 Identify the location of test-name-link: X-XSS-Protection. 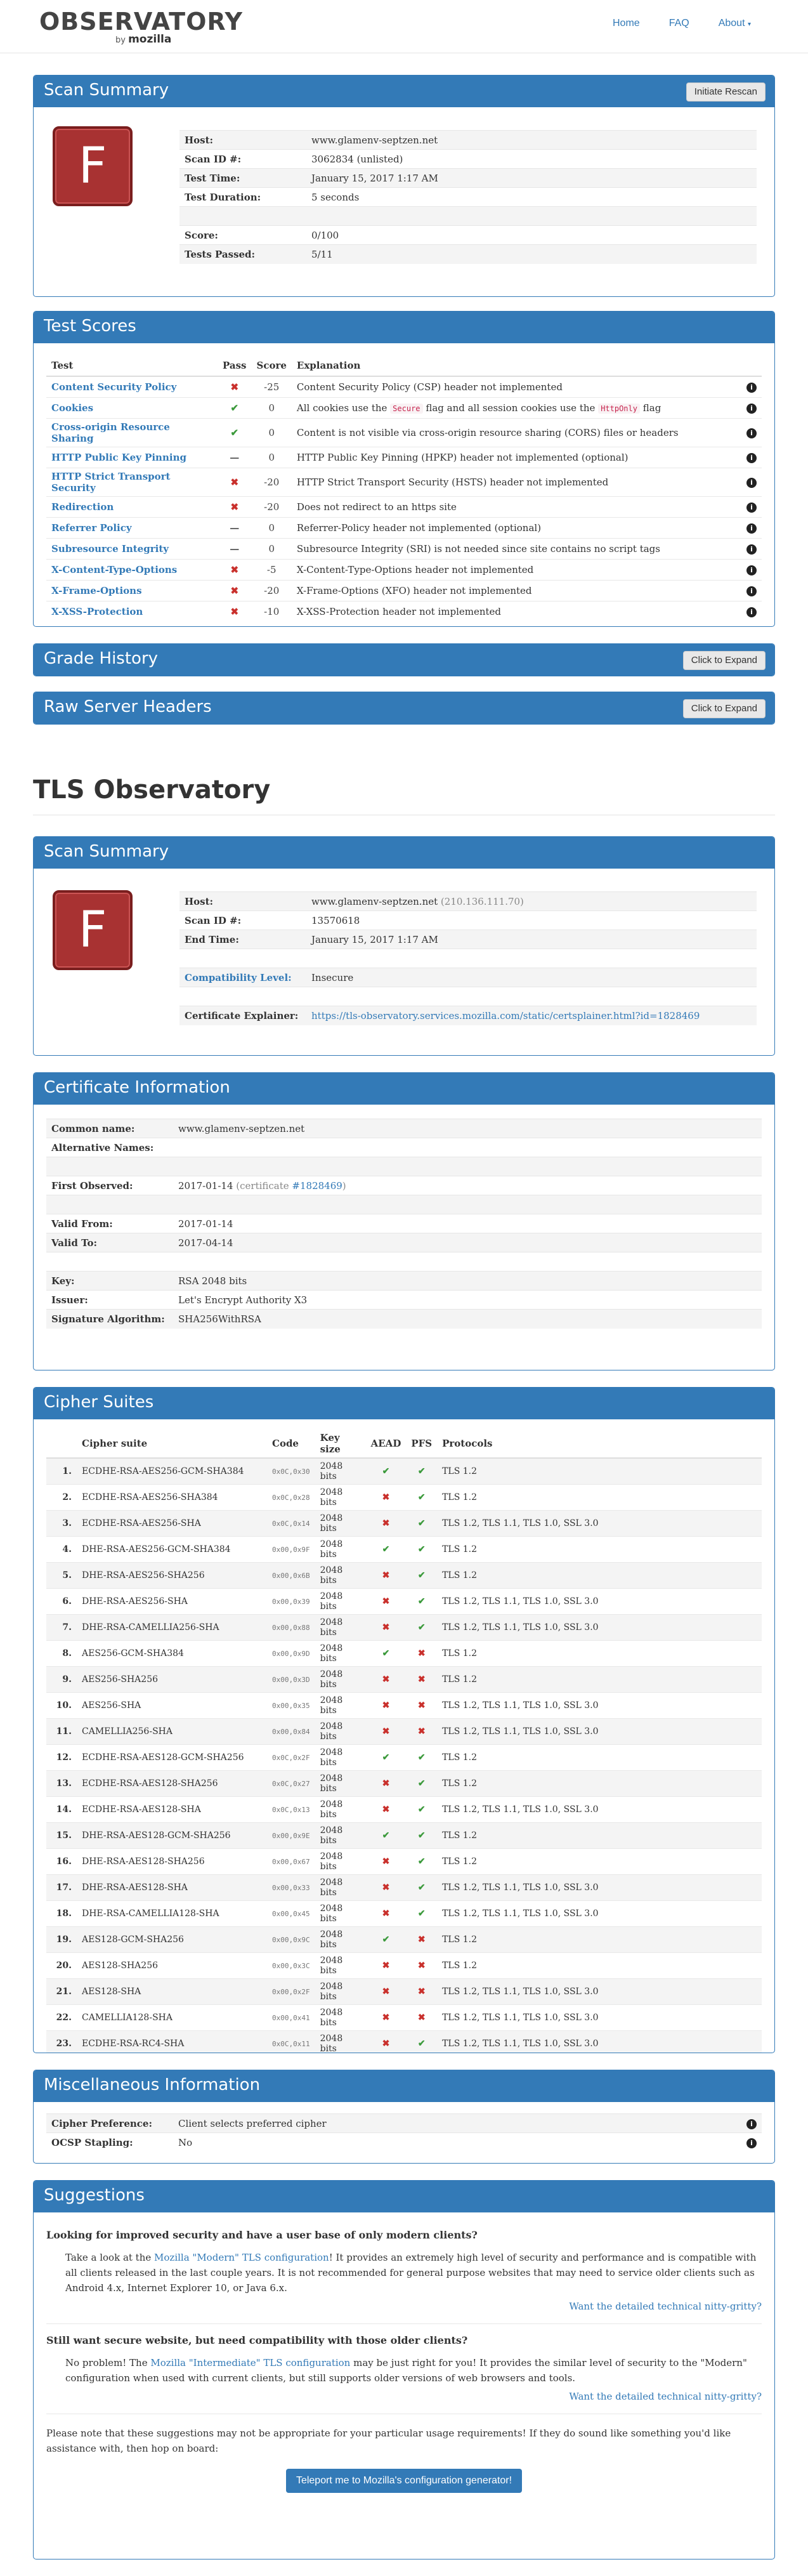
(132, 611).